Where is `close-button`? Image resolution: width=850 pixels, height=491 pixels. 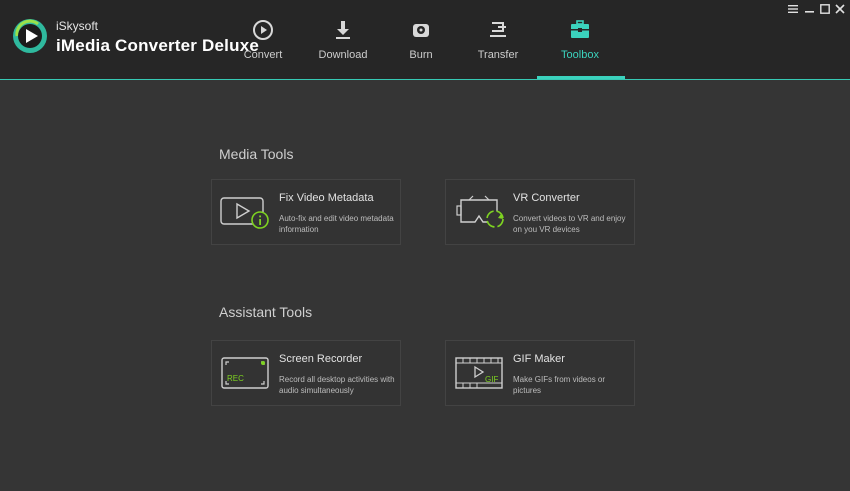 close-button is located at coordinates (840, 9).